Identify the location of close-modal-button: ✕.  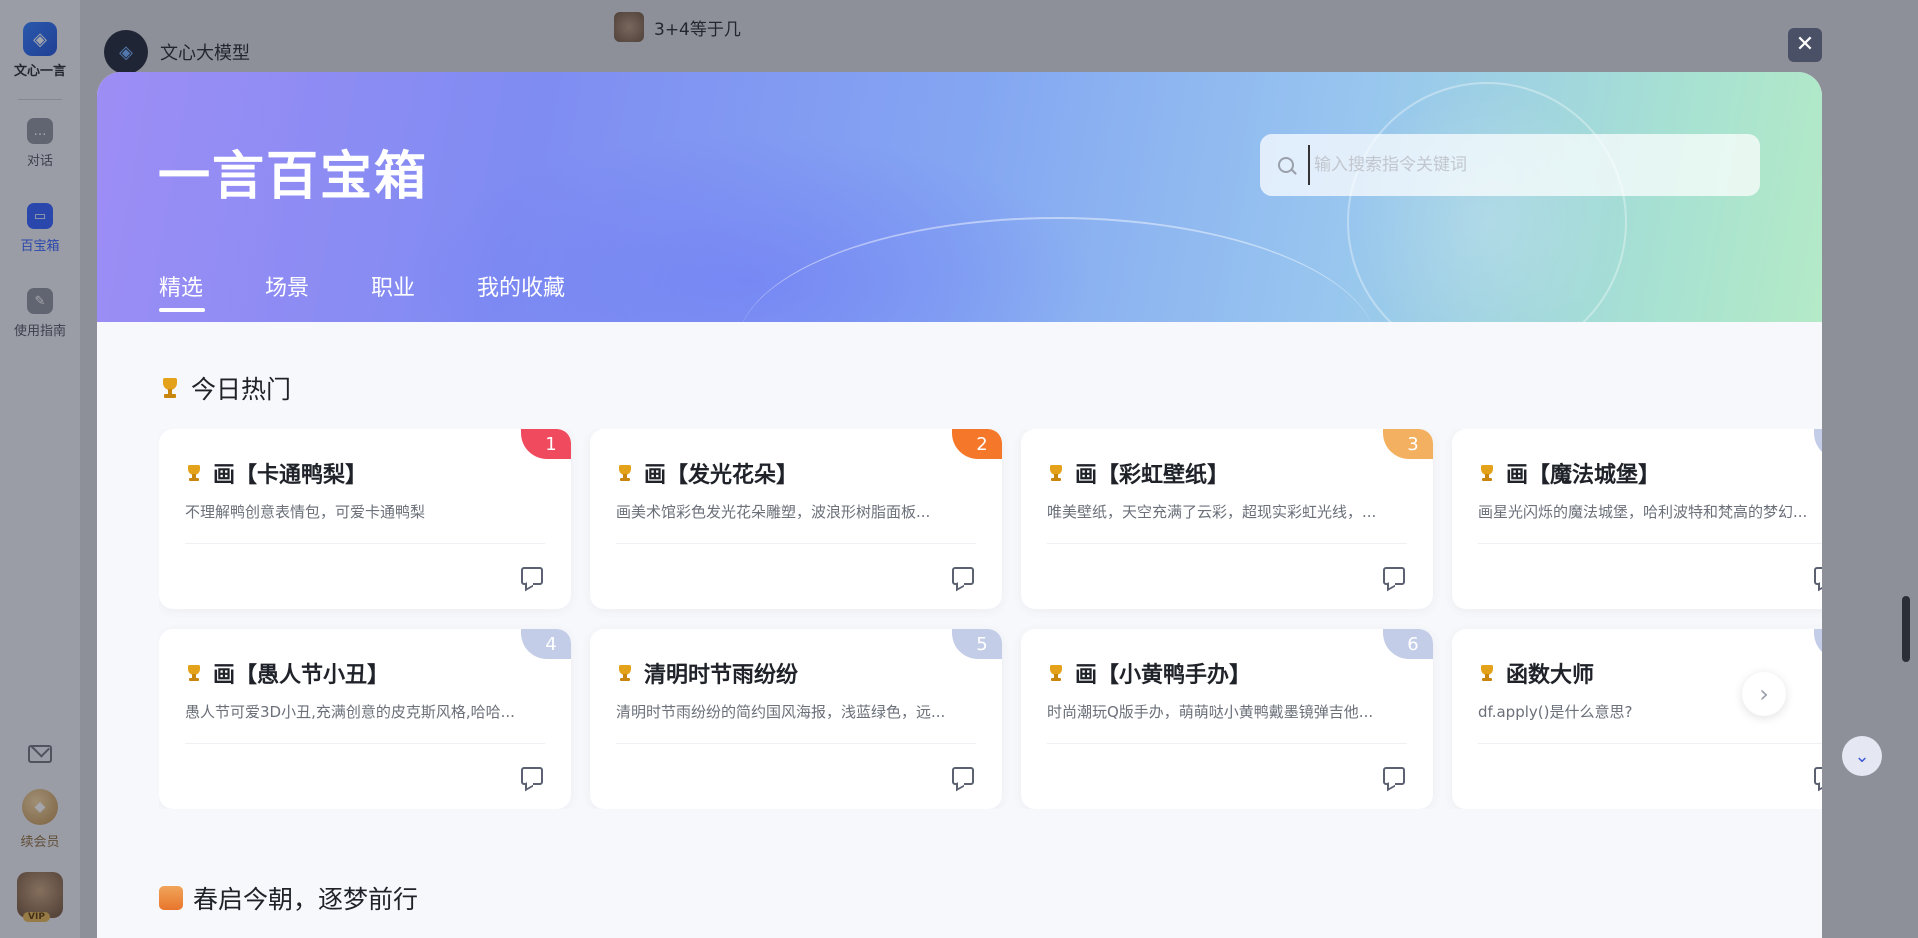
(1805, 45).